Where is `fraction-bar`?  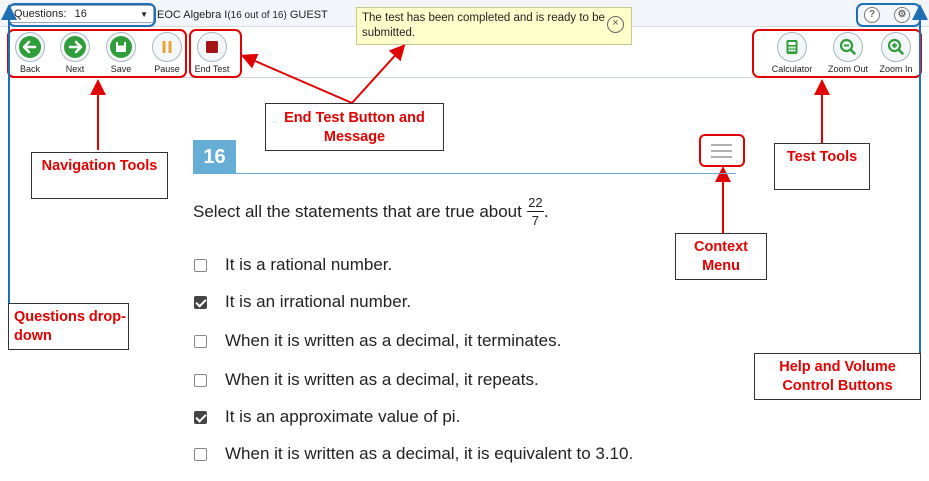
fraction-bar is located at coordinates (535, 211).